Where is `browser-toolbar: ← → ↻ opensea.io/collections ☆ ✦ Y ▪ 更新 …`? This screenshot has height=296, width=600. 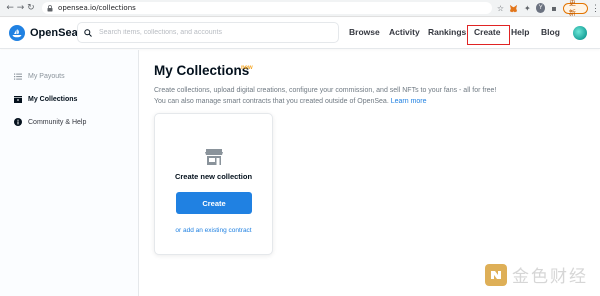 browser-toolbar: ← → ↻ opensea.io/collections ☆ ✦ Y ▪ 更新 … is located at coordinates (300, 8).